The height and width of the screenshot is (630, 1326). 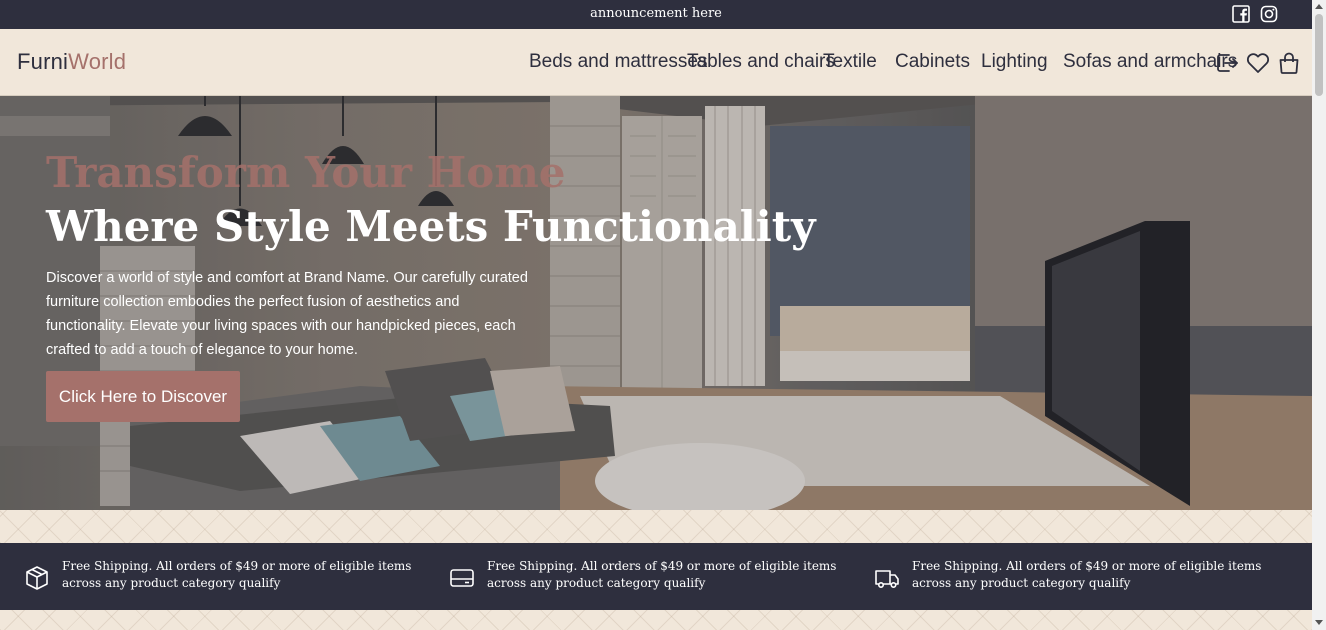 I want to click on announcement-bar: announcement here, so click(x=656, y=14).